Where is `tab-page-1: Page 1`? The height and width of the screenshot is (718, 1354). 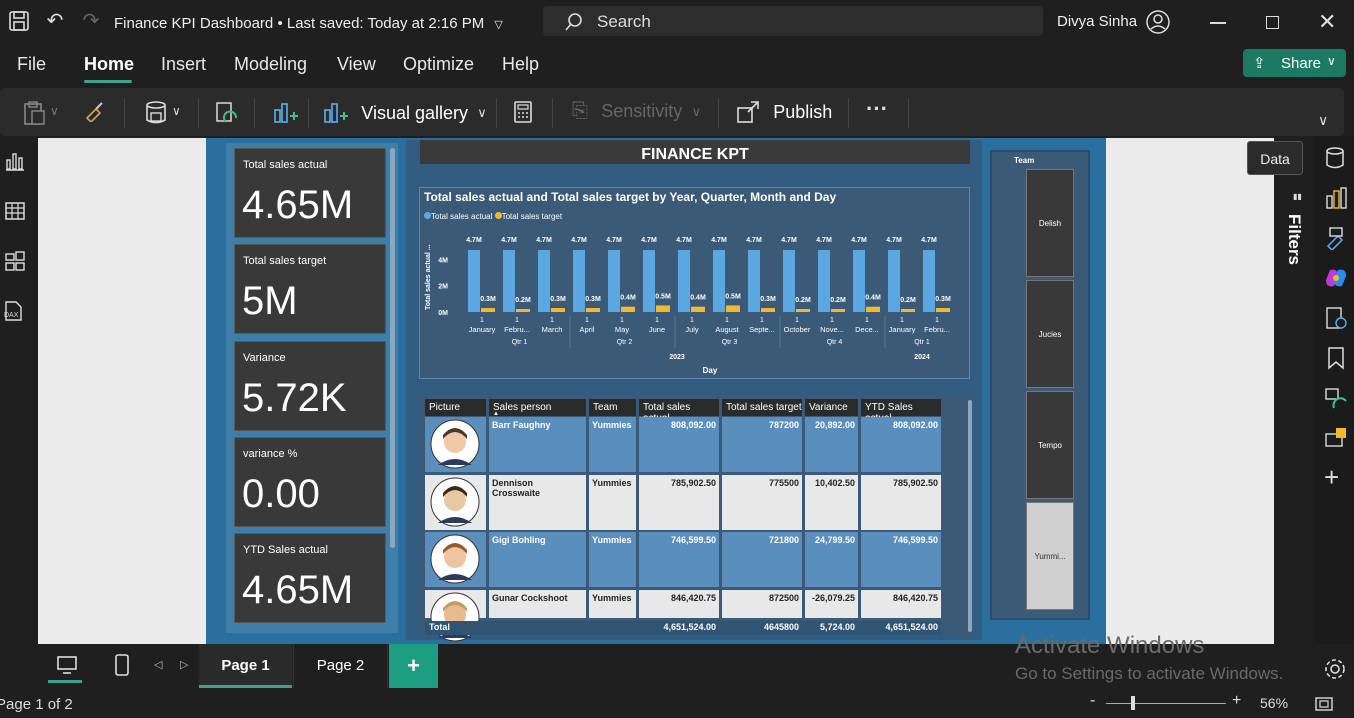 tab-page-1: Page 1 is located at coordinates (245, 666).